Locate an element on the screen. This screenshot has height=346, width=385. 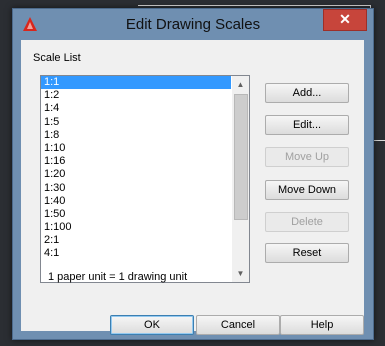
window-title: Edit Drawing Scales is located at coordinates (193, 24).